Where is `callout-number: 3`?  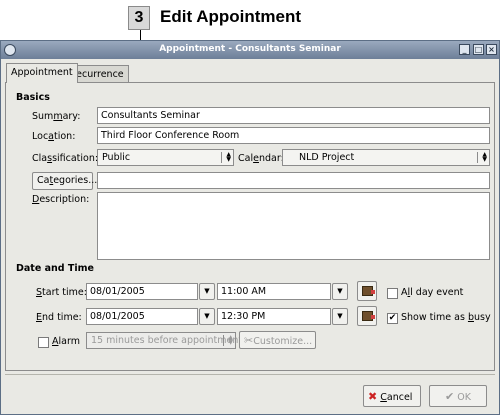
callout-number: 3 is located at coordinates (139, 18).